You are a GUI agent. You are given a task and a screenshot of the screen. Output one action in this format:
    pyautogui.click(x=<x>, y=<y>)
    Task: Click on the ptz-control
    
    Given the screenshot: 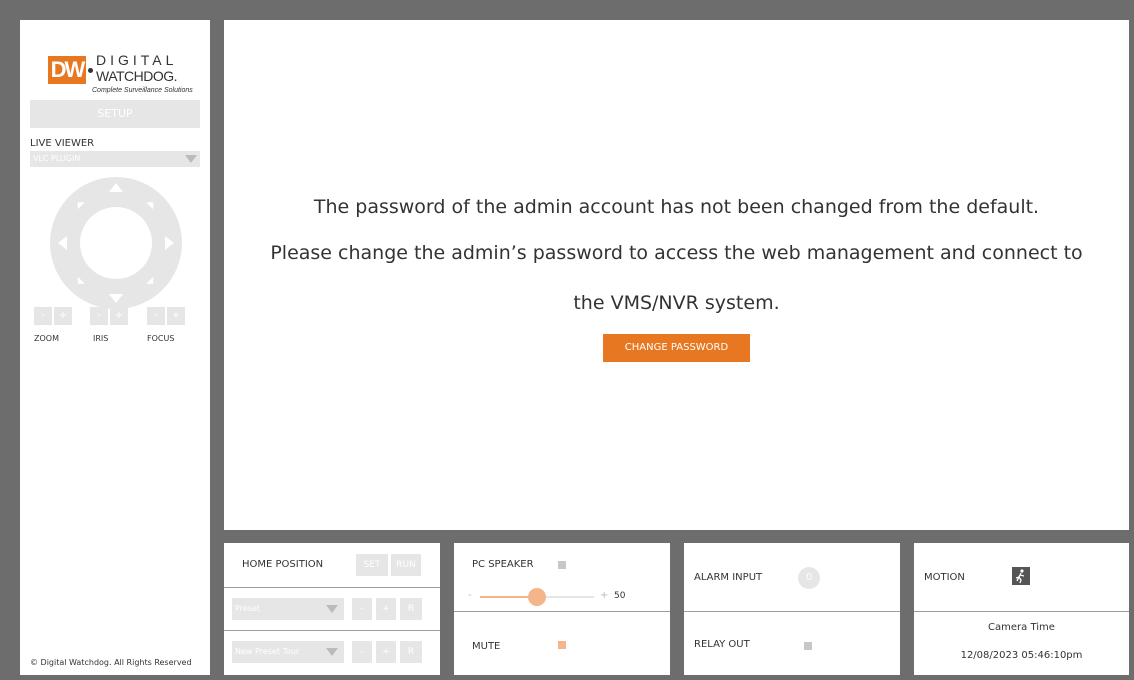 What is the action you would take?
    pyautogui.click(x=116, y=243)
    